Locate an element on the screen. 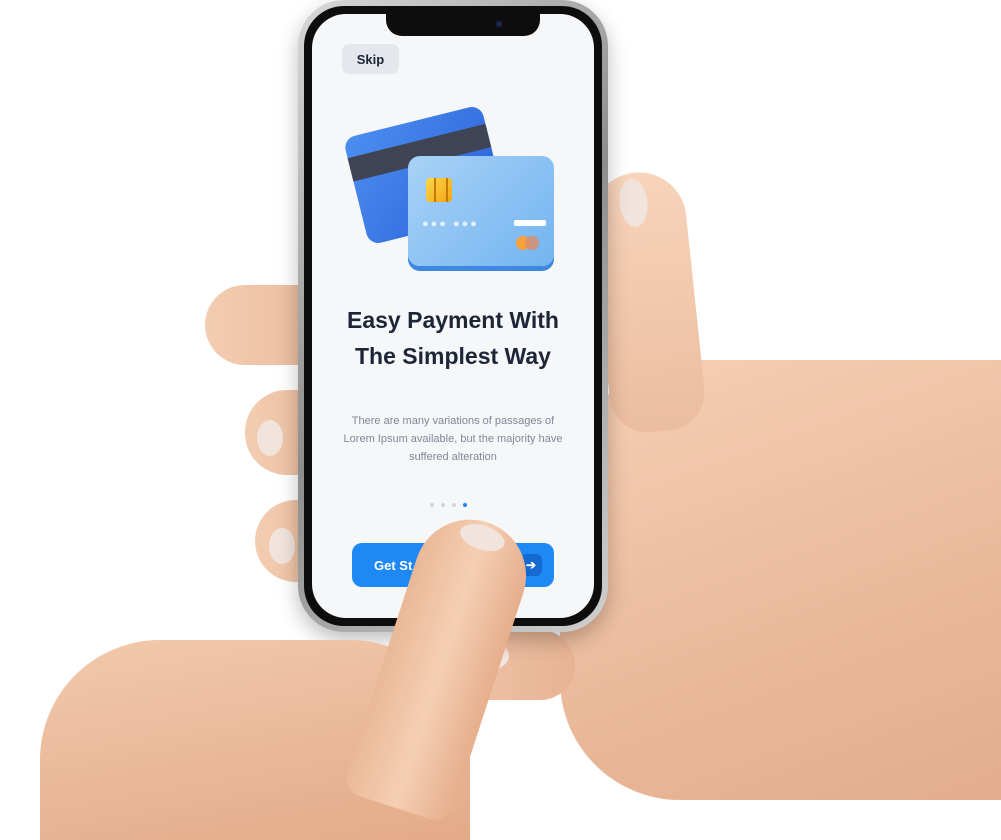 This screenshot has width=1001, height=840. phone-notch is located at coordinates (463, 25).